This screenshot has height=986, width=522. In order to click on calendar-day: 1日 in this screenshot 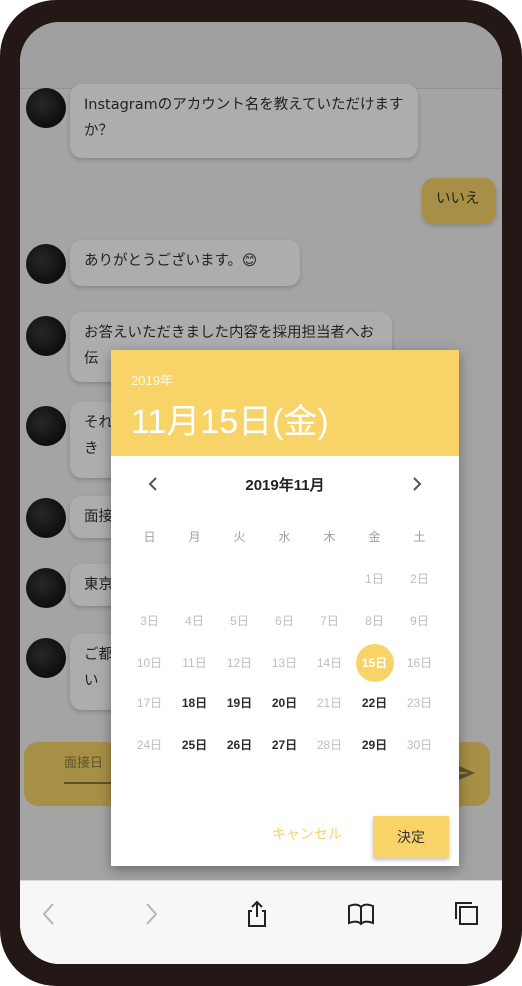, I will do `click(374, 579)`.